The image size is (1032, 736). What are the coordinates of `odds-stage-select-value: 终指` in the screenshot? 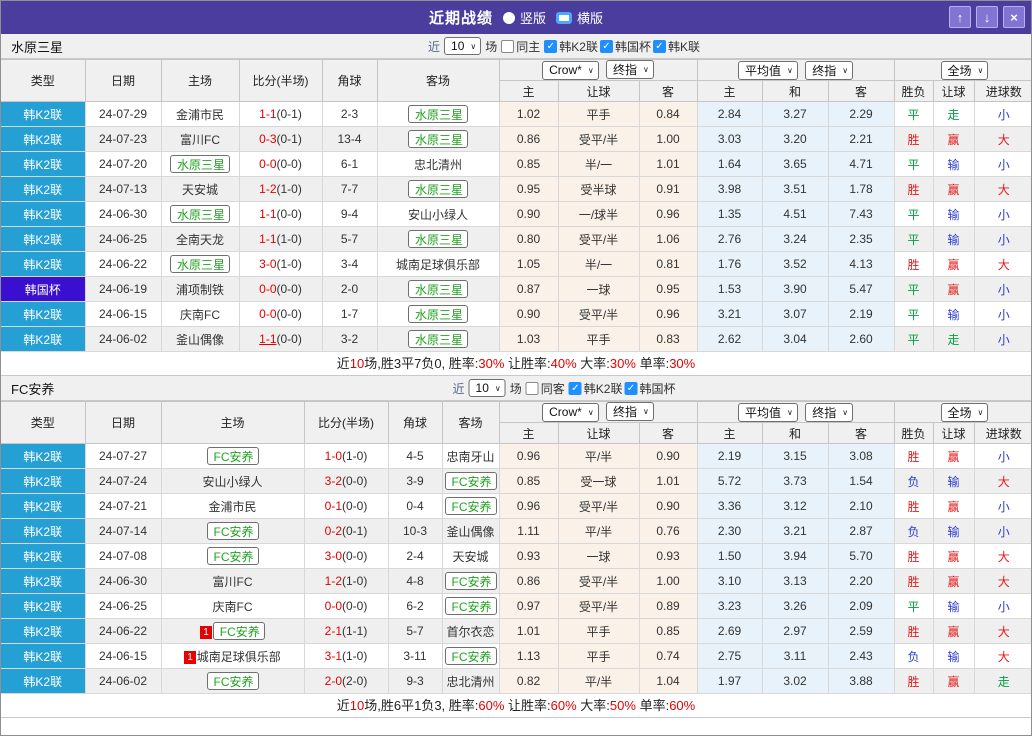 It's located at (625, 70).